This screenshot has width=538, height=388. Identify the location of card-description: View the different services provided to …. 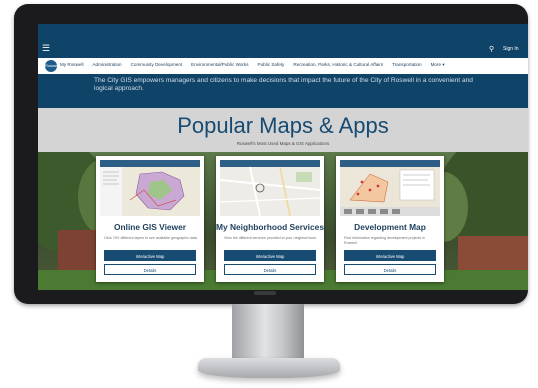
(270, 238).